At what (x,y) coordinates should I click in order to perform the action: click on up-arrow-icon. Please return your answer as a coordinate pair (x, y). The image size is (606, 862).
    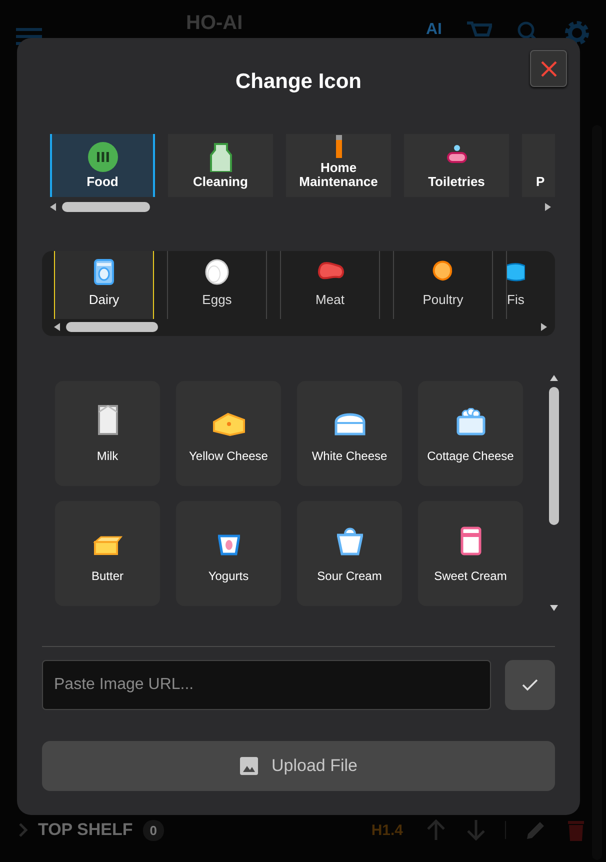
    Looking at the image, I should click on (436, 830).